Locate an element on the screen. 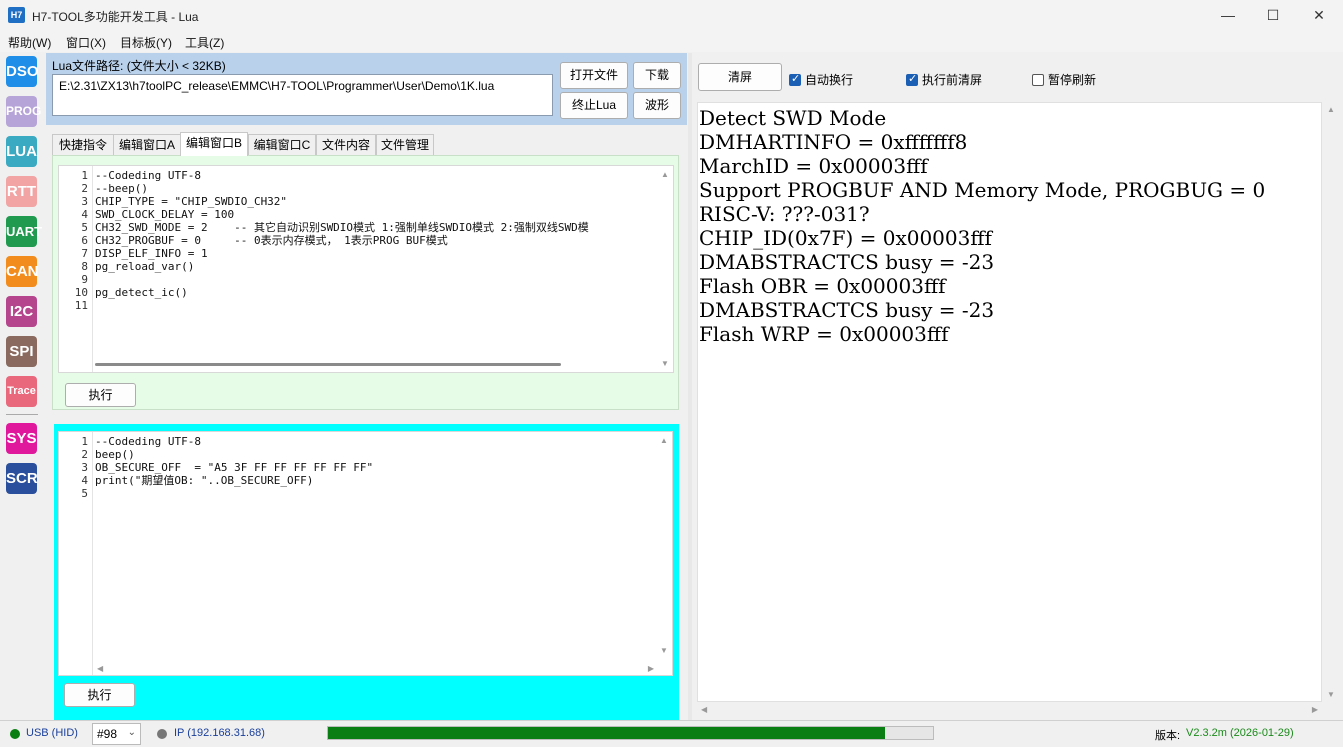  download-button: 下载 is located at coordinates (657, 75).